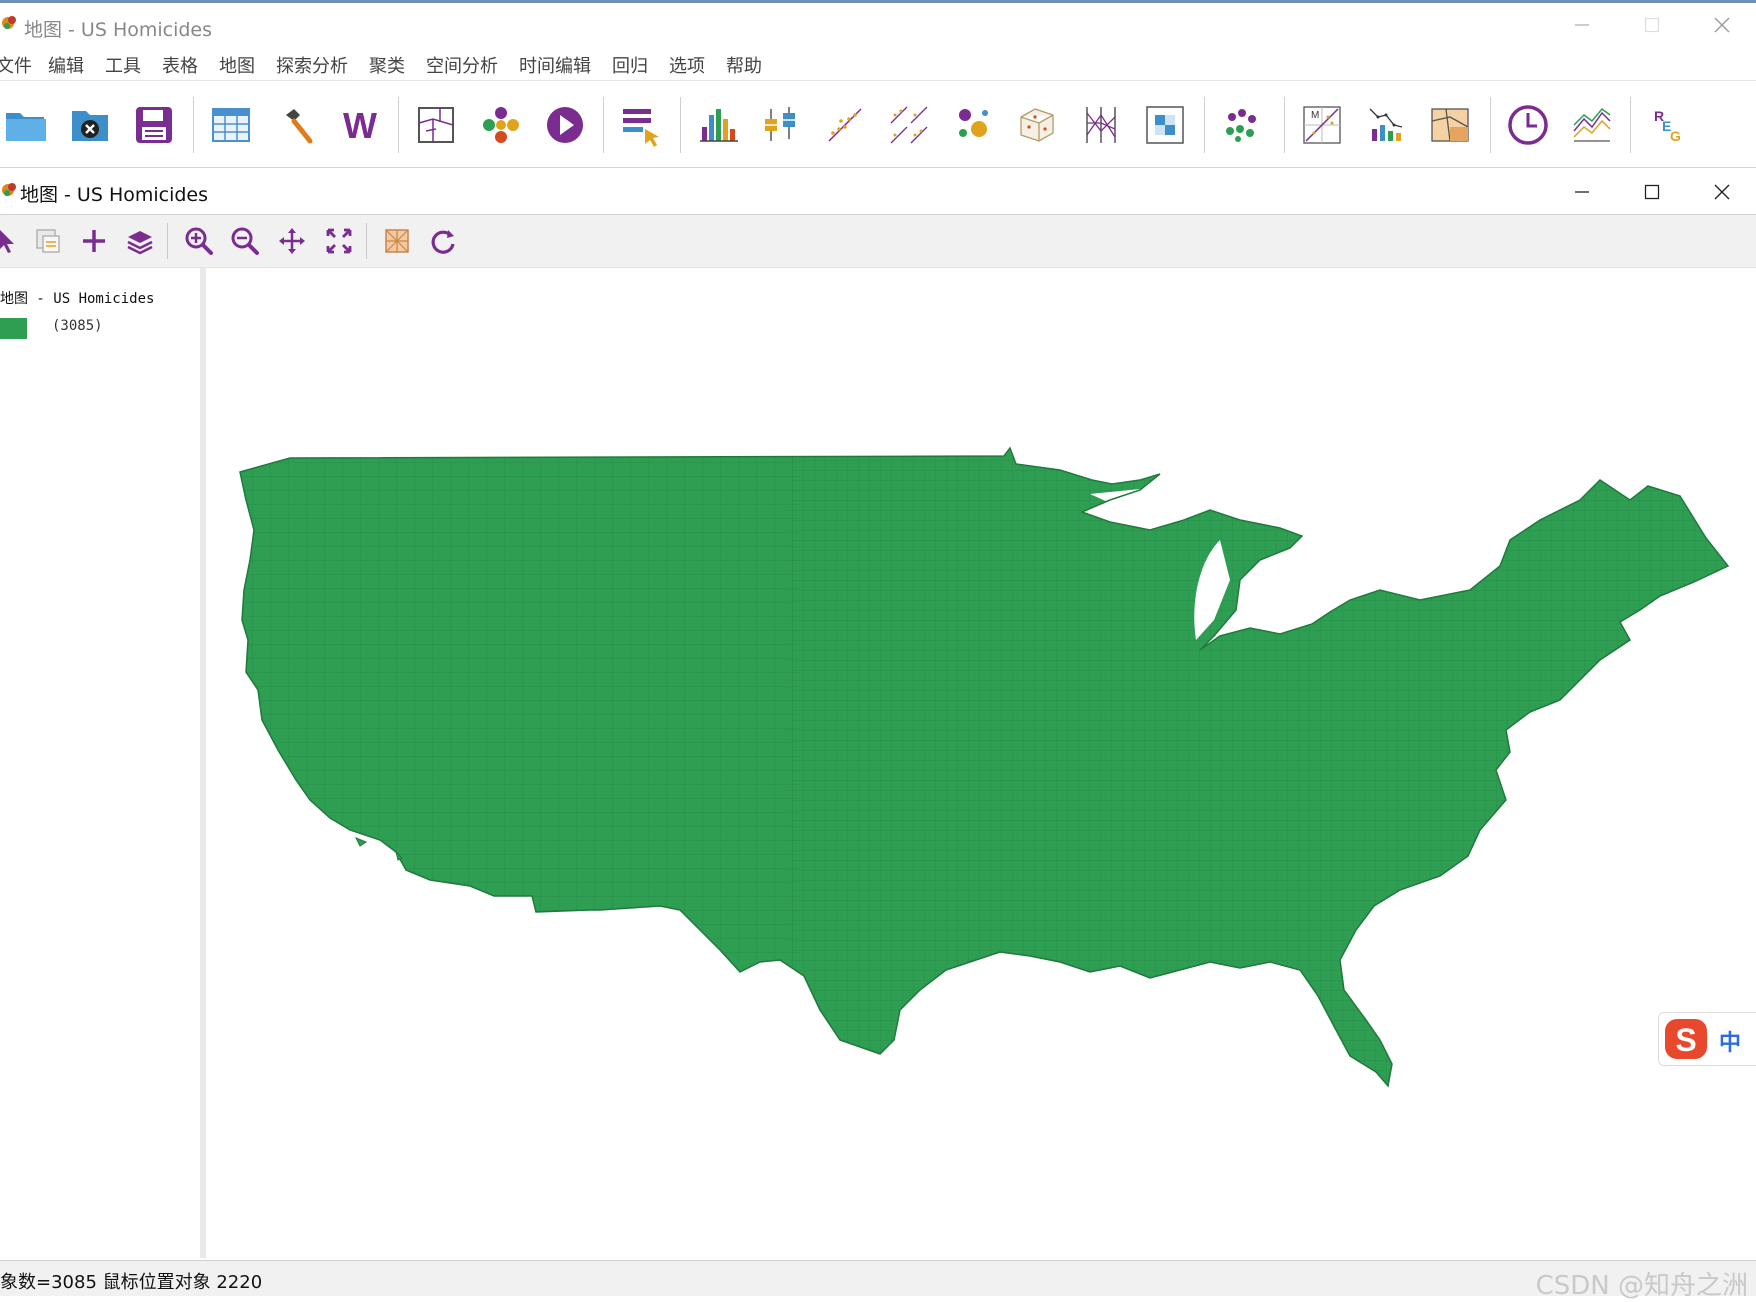  Describe the element at coordinates (48, 241) in the screenshot. I see `selectable-layer-icon` at that location.